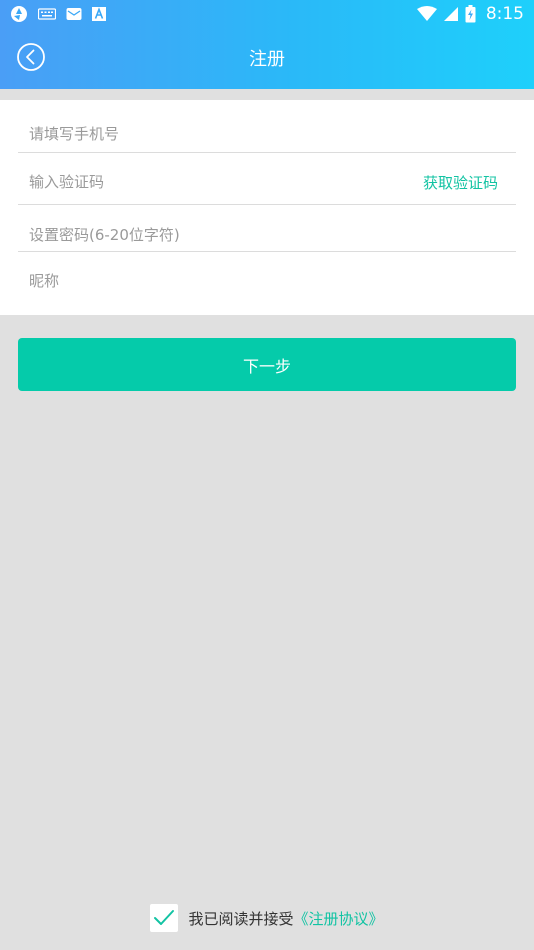 The height and width of the screenshot is (950, 534). What do you see at coordinates (99, 14) in the screenshot?
I see `font-a-icon` at bounding box center [99, 14].